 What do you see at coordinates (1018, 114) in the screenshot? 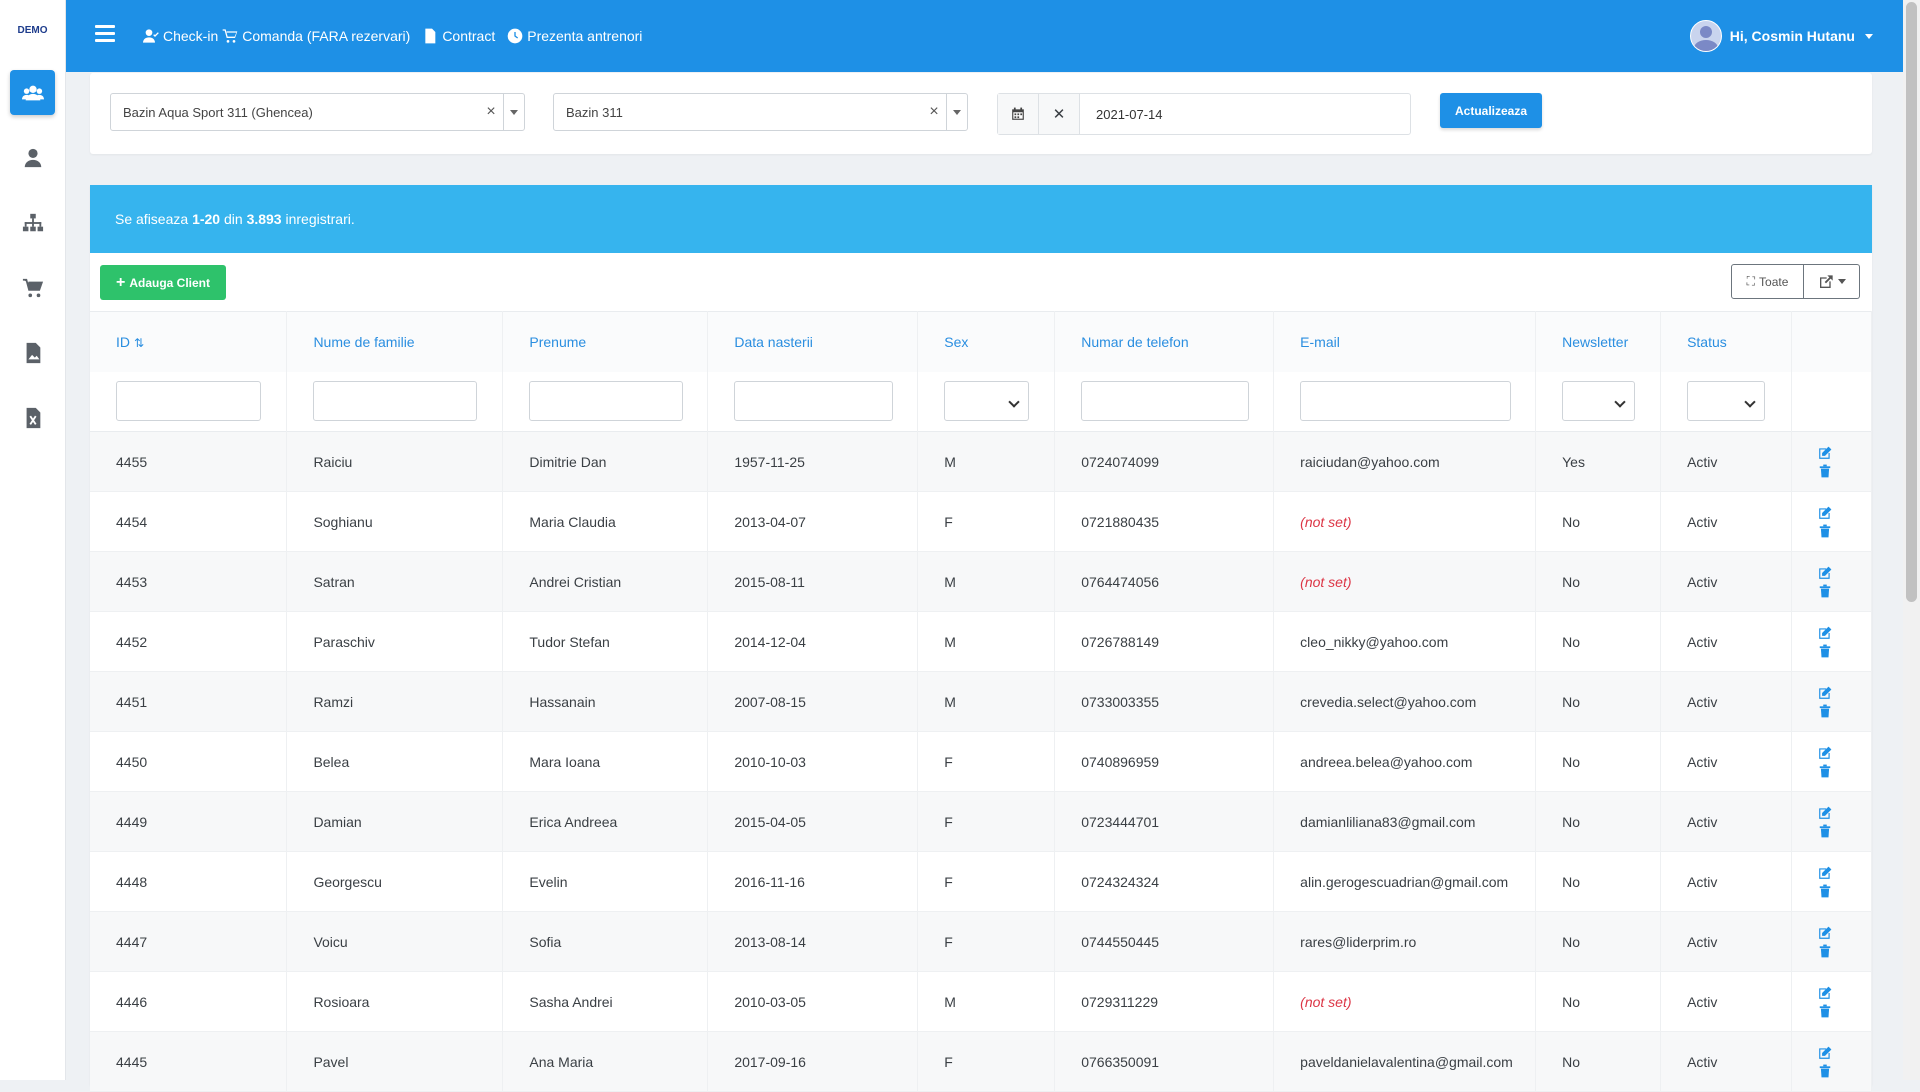
I see `calendar-icon` at bounding box center [1018, 114].